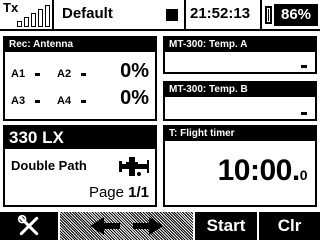 This screenshot has width=320, height=240. I want to click on timer-main: 10:00., so click(259, 170).